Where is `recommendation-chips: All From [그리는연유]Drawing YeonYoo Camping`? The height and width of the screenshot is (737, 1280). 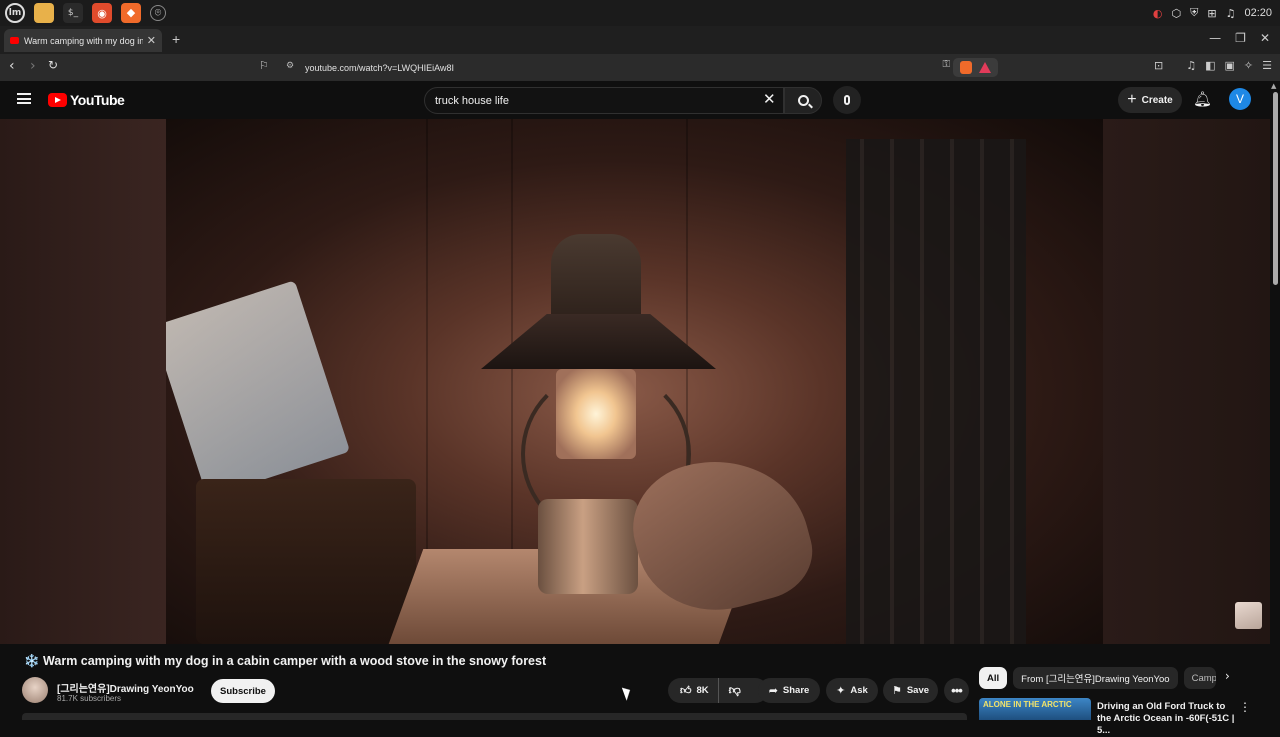
recommendation-chips: All From [그리는연유]Drawing YeonYoo Camping is located at coordinates (1097, 678).